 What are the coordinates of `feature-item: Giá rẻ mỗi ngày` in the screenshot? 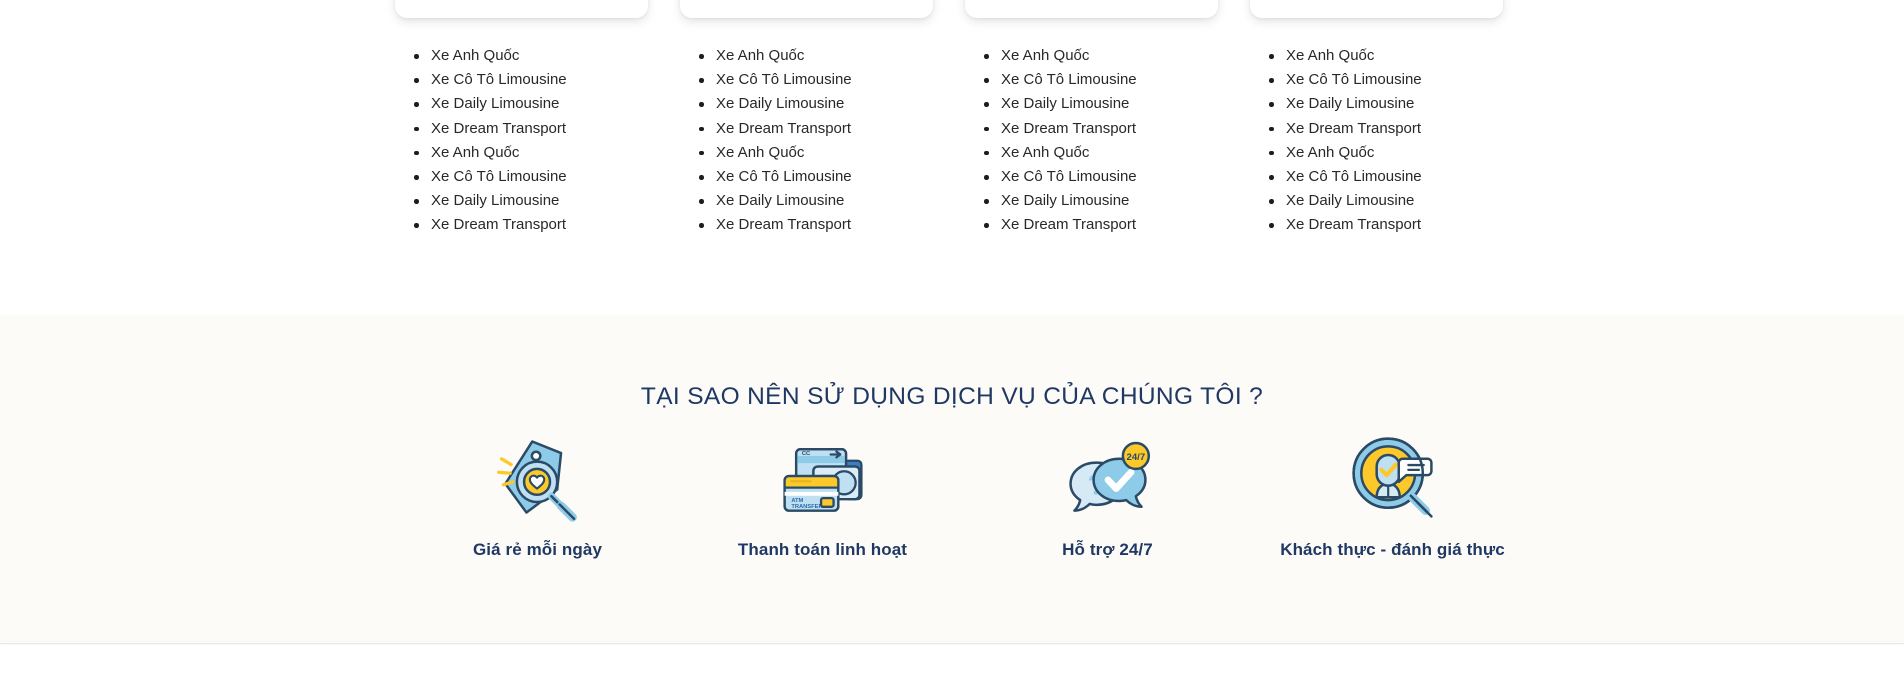 It's located at (537, 495).